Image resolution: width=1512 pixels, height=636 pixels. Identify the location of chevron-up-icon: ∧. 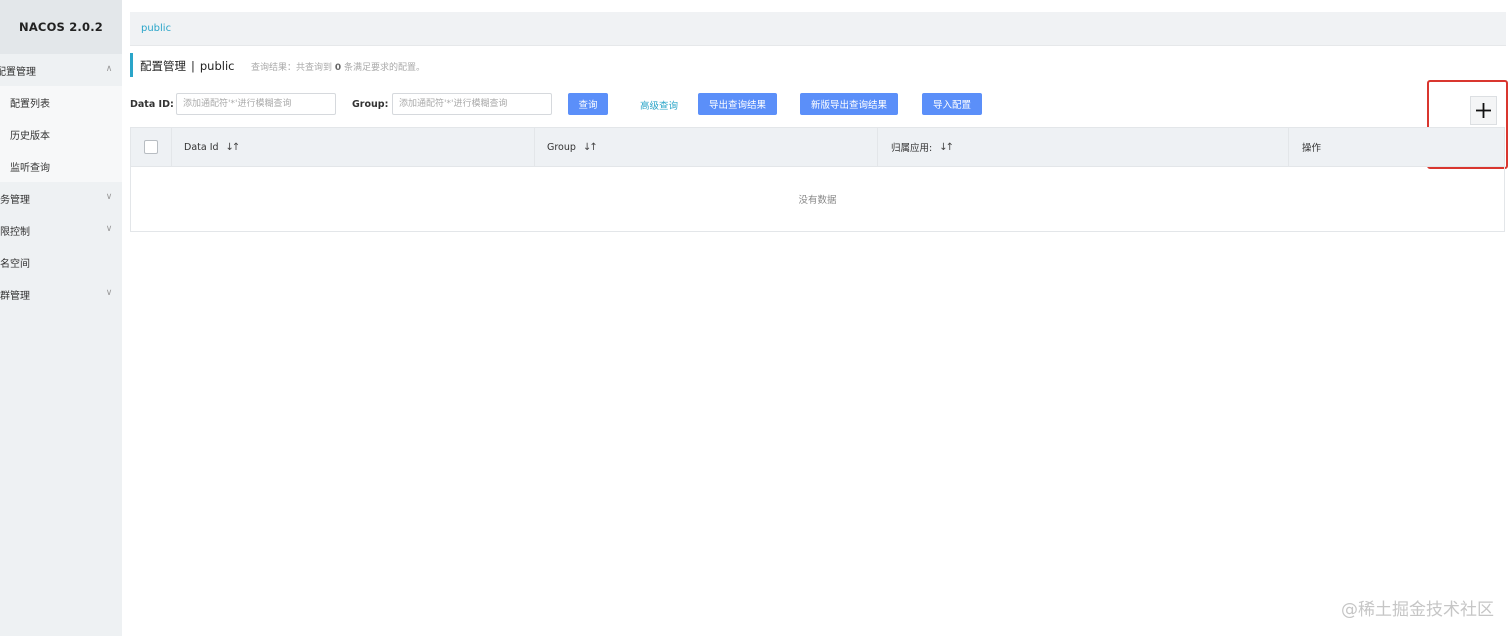
(109, 69).